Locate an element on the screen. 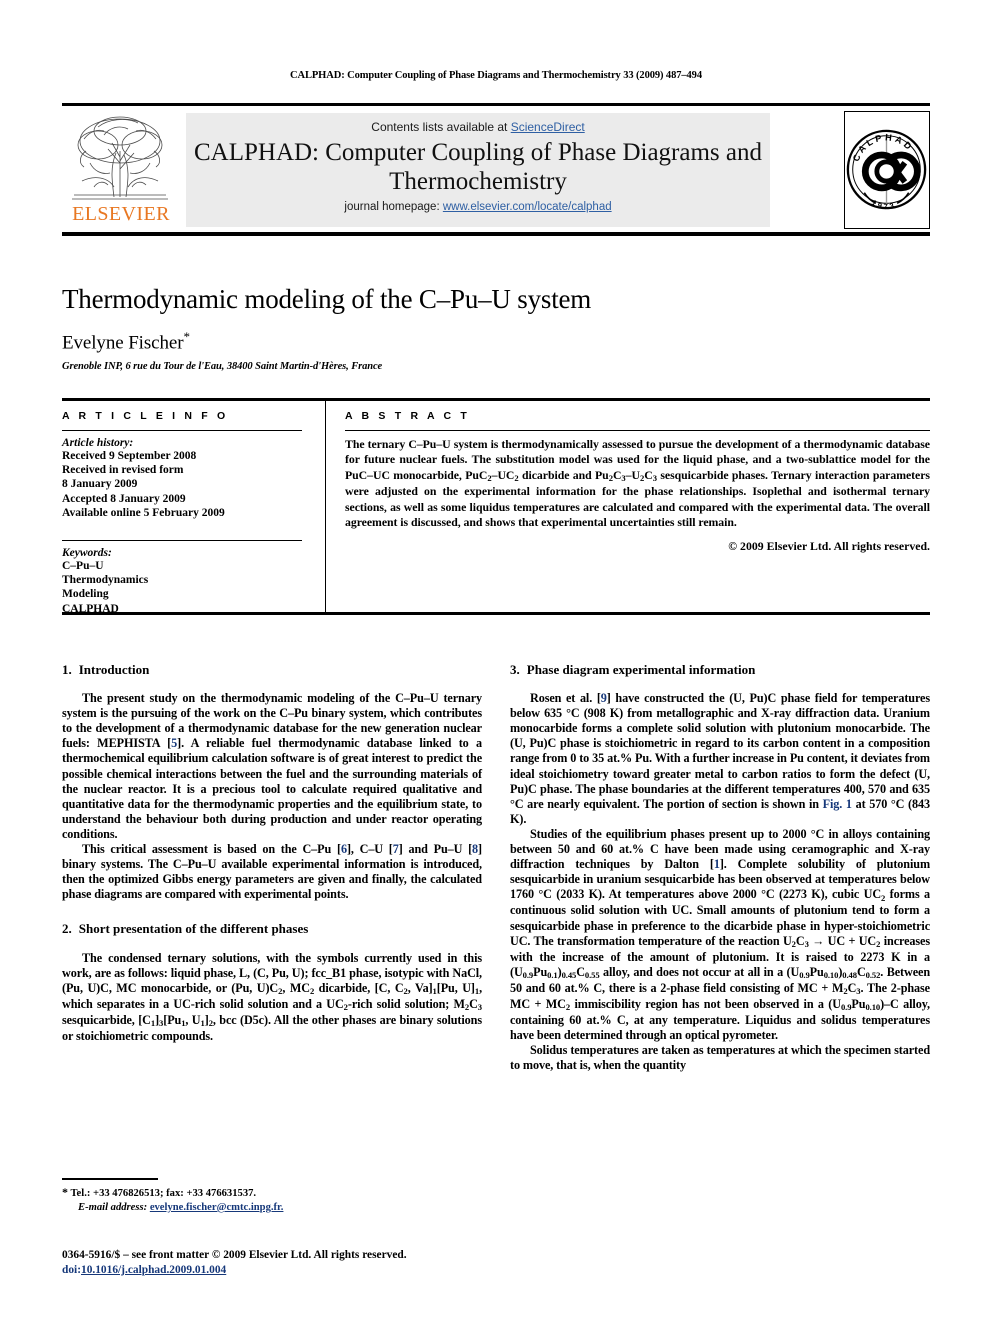  panel-divider is located at coordinates (325, 506).